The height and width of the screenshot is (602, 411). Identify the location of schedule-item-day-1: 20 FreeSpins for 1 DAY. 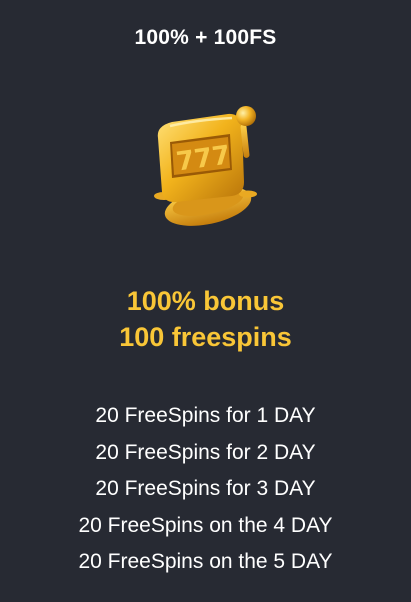
(205, 415).